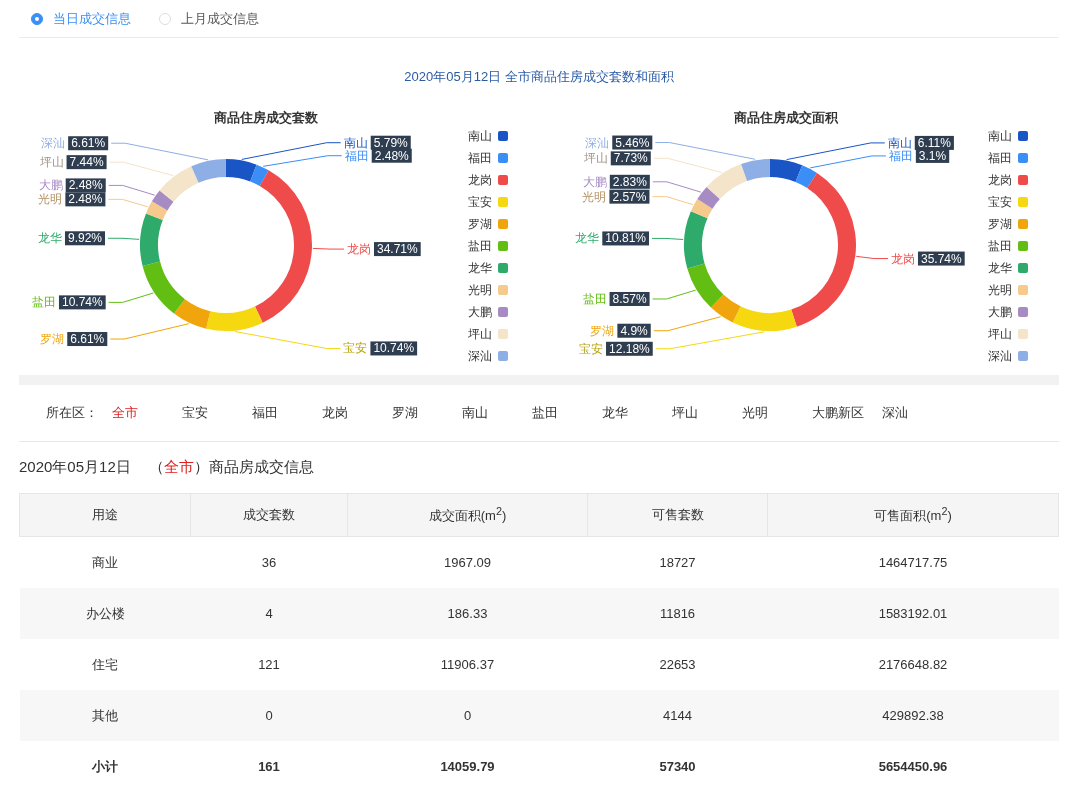  I want to click on district-link: 南山, so click(497, 413).